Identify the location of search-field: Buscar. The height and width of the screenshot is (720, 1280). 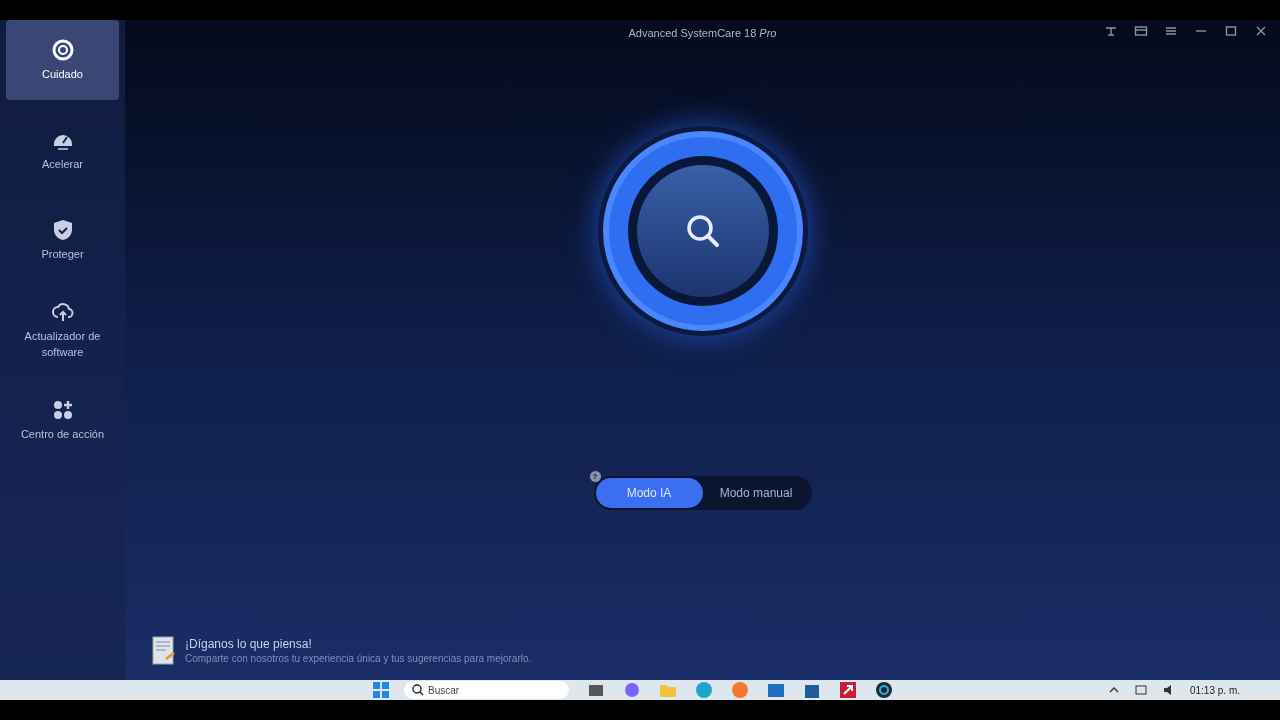
(486, 690).